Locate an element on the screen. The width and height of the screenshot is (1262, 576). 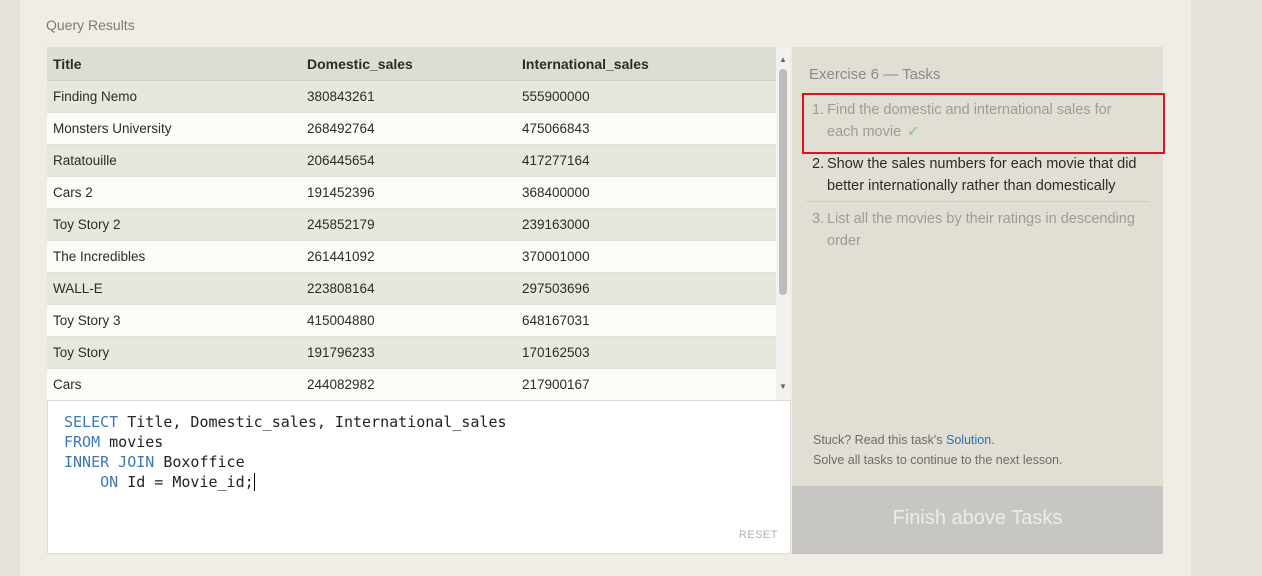
cell-domestic-sales: 244082982 is located at coordinates (408, 384).